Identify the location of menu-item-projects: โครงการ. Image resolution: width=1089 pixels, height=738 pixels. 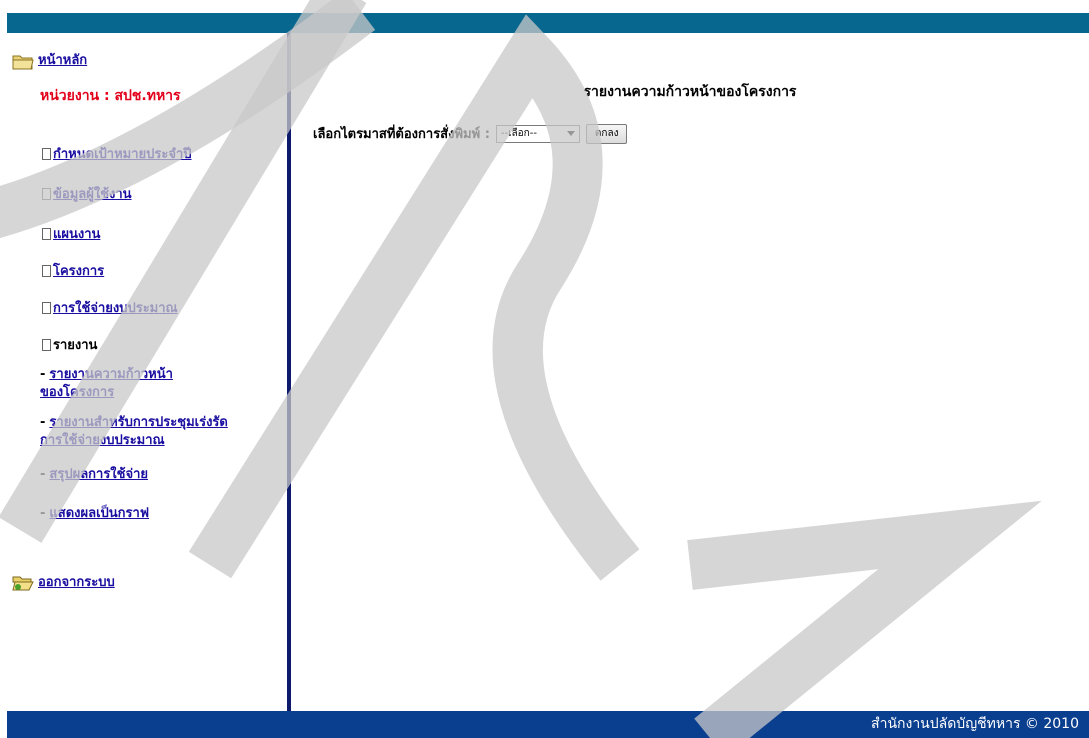
(73, 270).